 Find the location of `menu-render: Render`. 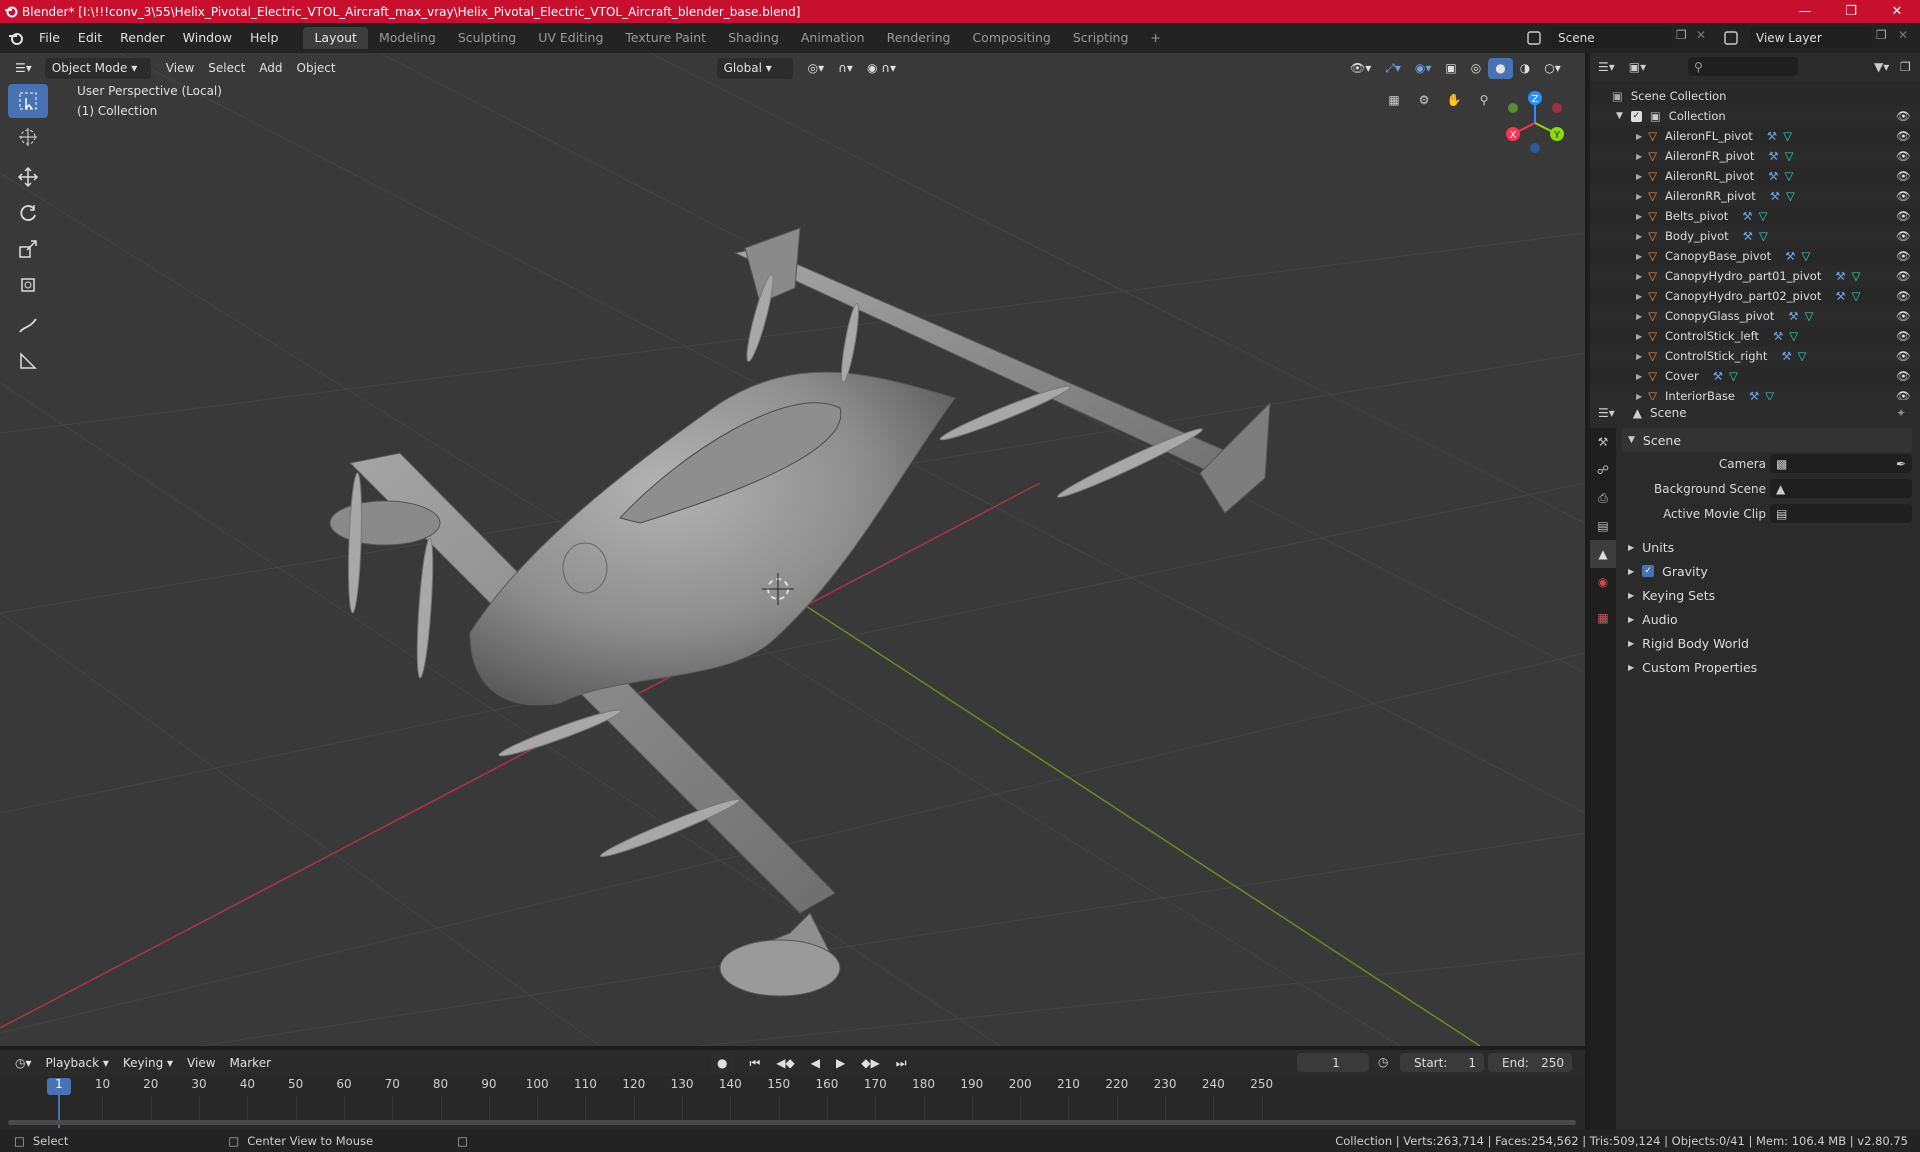

menu-render: Render is located at coordinates (142, 38).